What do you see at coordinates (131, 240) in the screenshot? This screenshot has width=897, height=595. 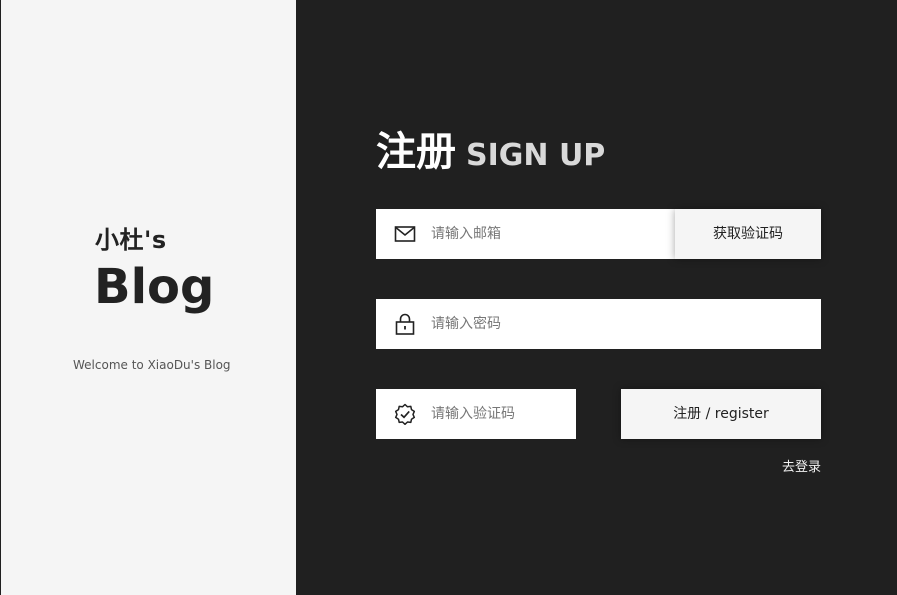 I see `brand-name-small: 小杜's` at bounding box center [131, 240].